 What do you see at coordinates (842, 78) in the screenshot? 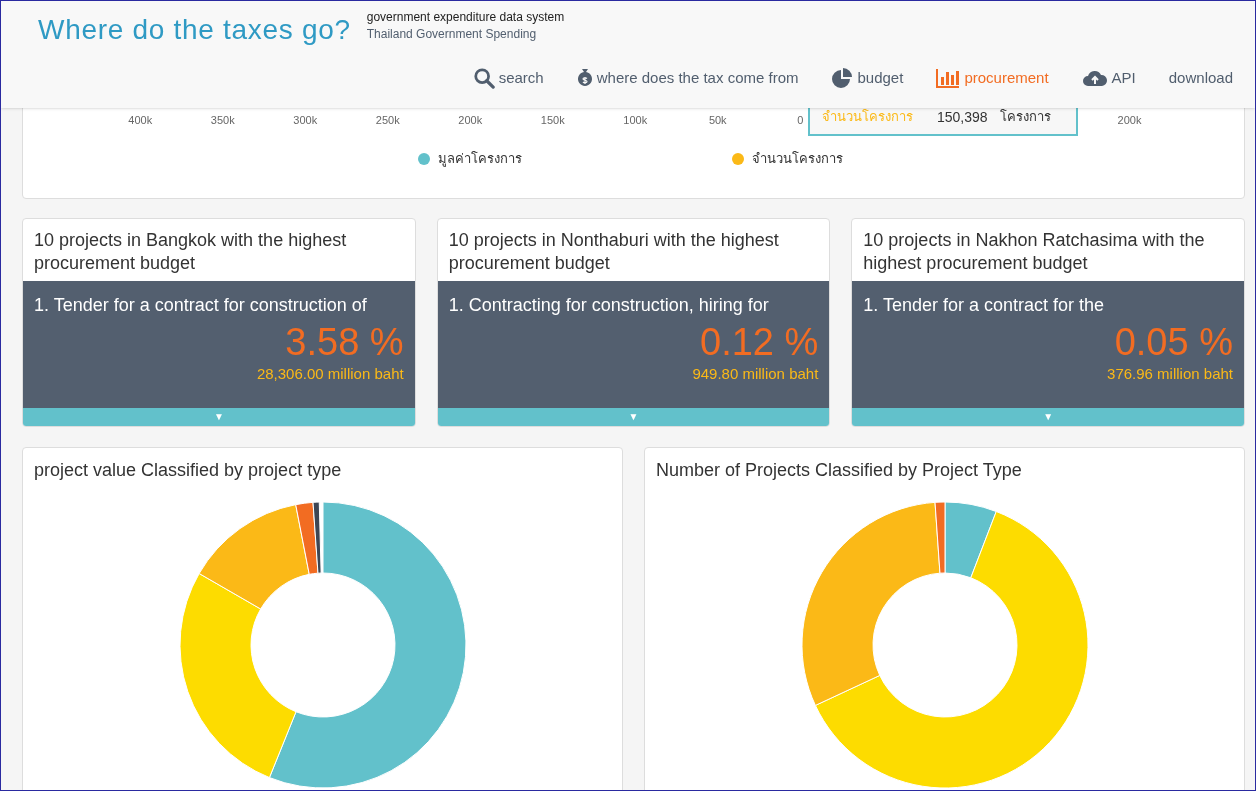
I see `pie-chart-icon` at bounding box center [842, 78].